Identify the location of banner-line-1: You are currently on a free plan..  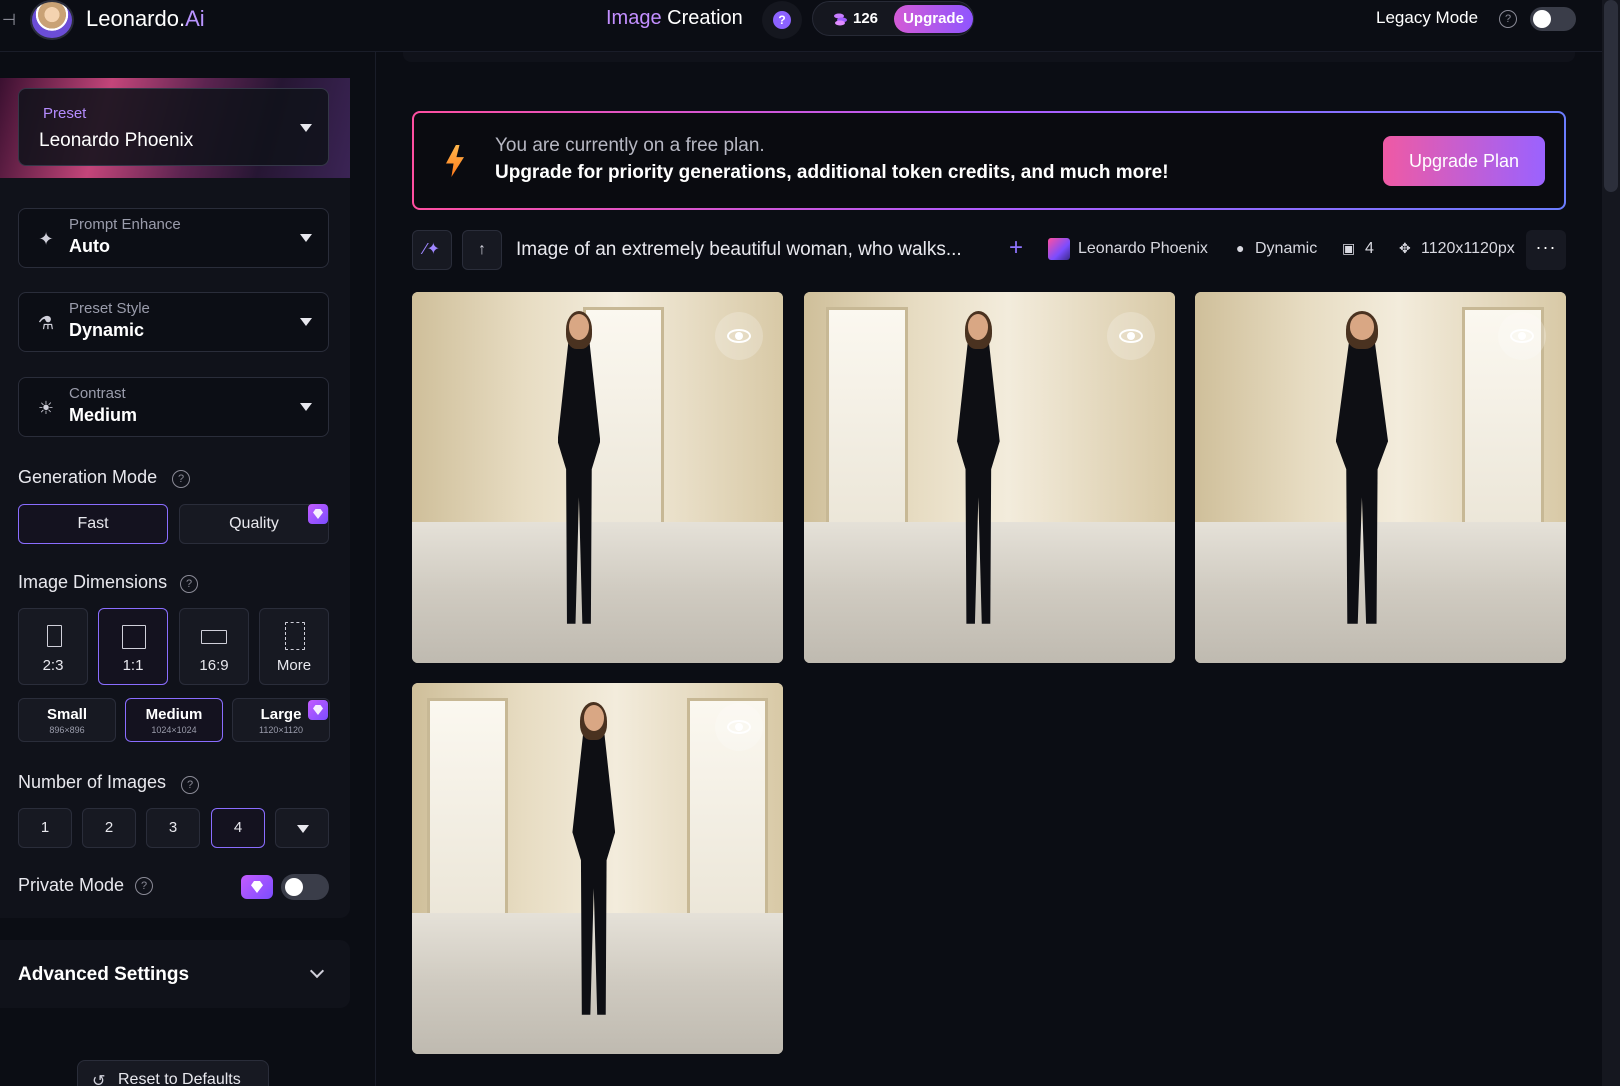
(630, 145).